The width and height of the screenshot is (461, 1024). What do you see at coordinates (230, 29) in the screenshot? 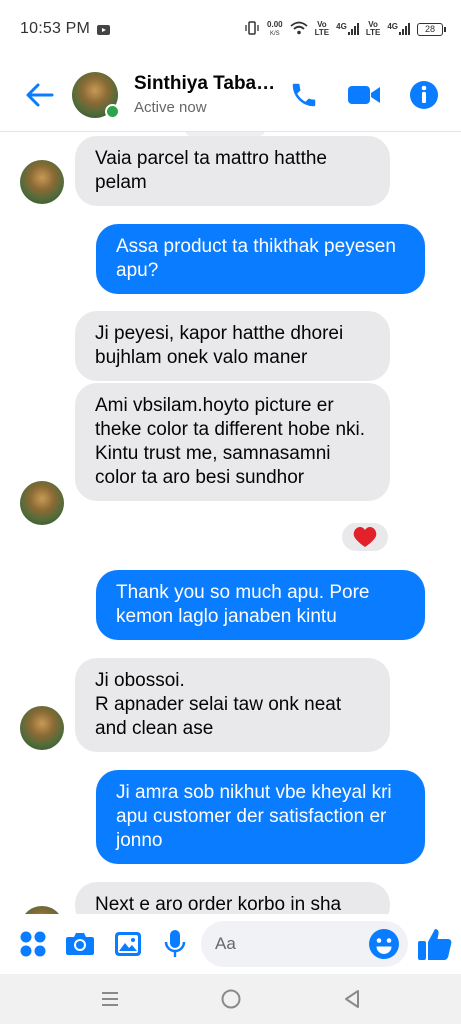
I see `status-bar: 10:53 PM 0.00 K/S Vo LTE 4G Vo LTE 4G 28` at bounding box center [230, 29].